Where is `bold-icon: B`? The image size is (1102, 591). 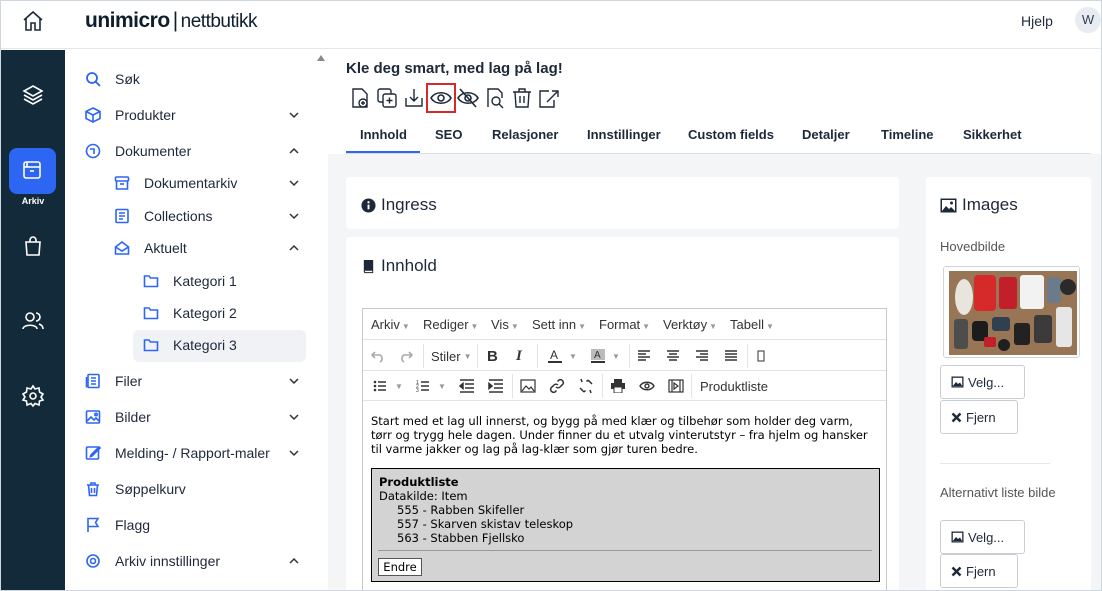
bold-icon: B is located at coordinates (492, 356).